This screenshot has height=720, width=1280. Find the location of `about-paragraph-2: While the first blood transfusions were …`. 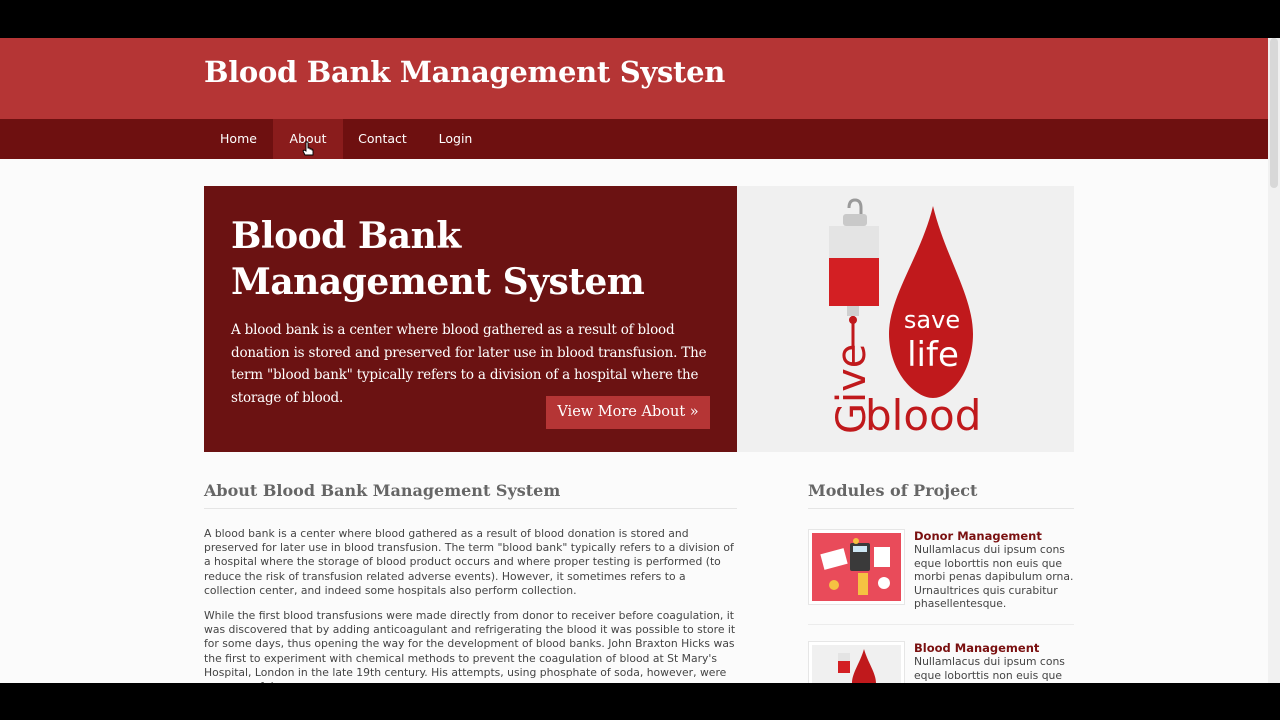

about-paragraph-2: While the first blood transfusions were … is located at coordinates (470, 646).